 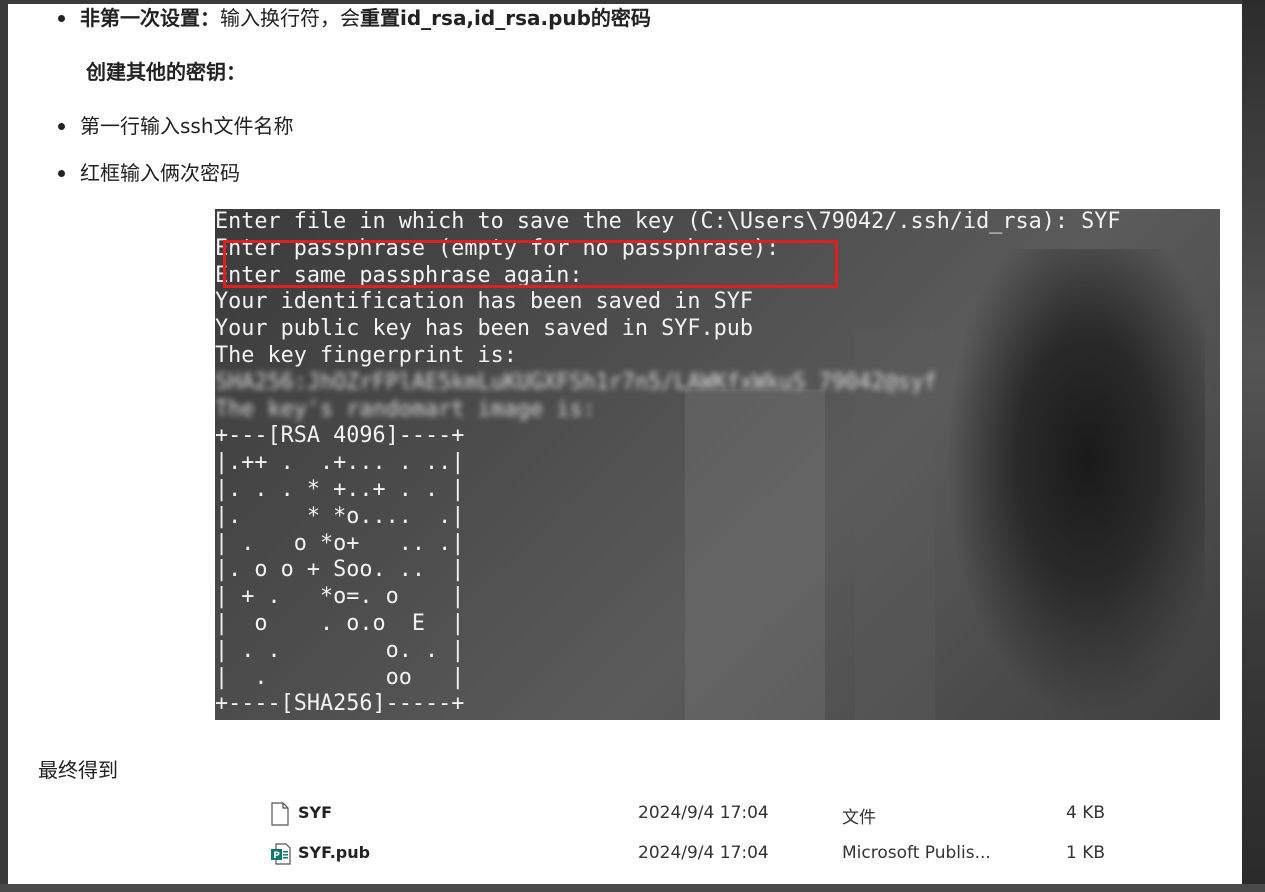 What do you see at coordinates (340, 570) in the screenshot?
I see `terminal-line: |. o o + Soo. .. |` at bounding box center [340, 570].